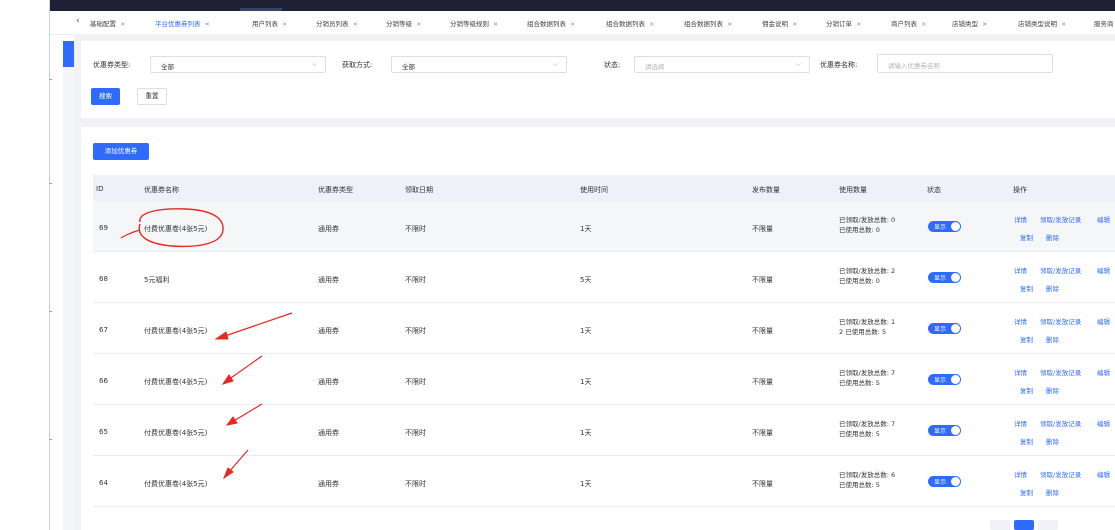 This screenshot has width=1115, height=530. I want to click on cell-usage-received: 已领取/发放总数: 6, so click(867, 475).